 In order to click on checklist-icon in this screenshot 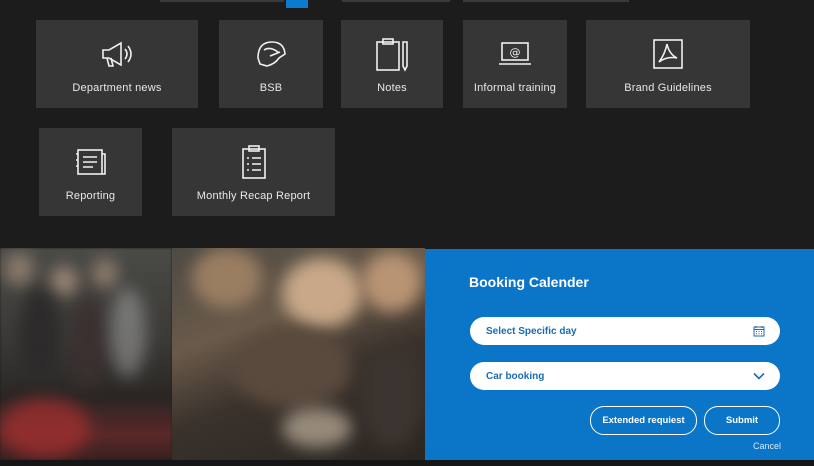, I will do `click(254, 162)`.